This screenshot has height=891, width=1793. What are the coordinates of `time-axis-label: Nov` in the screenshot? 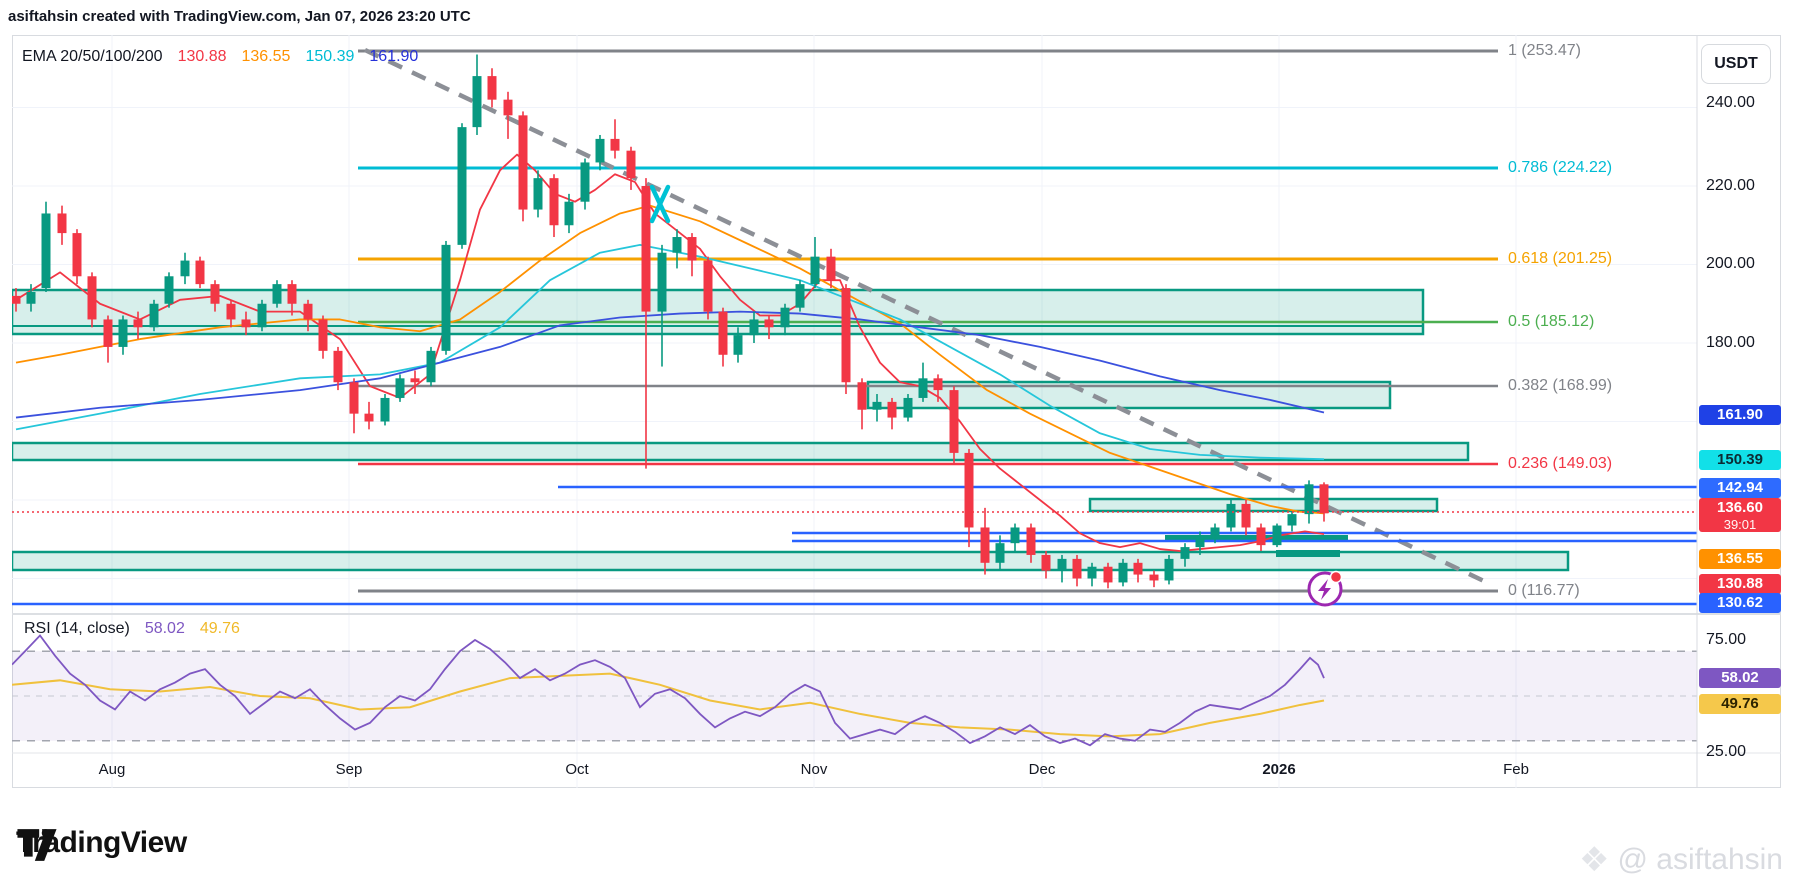 It's located at (814, 769).